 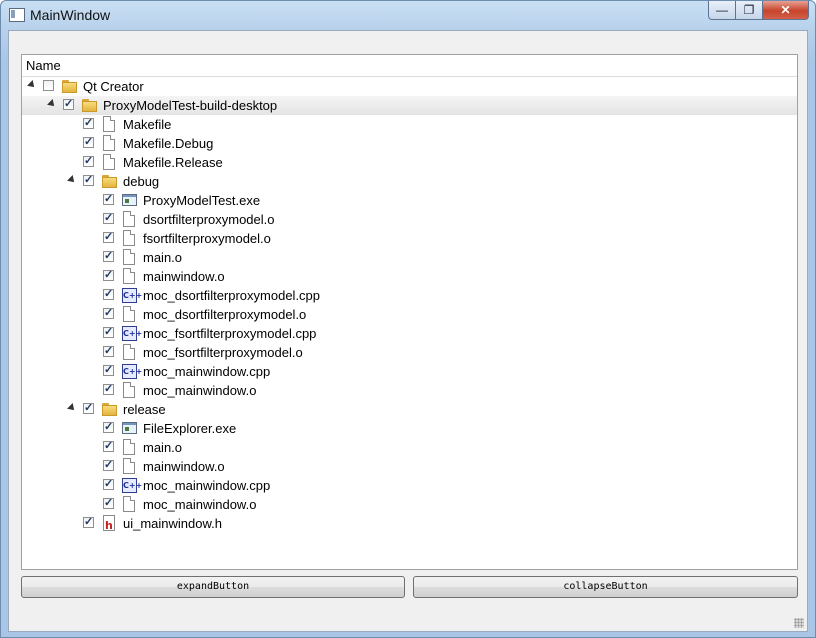 I want to click on tree-row: FileExplorer.exe, so click(x=409, y=428).